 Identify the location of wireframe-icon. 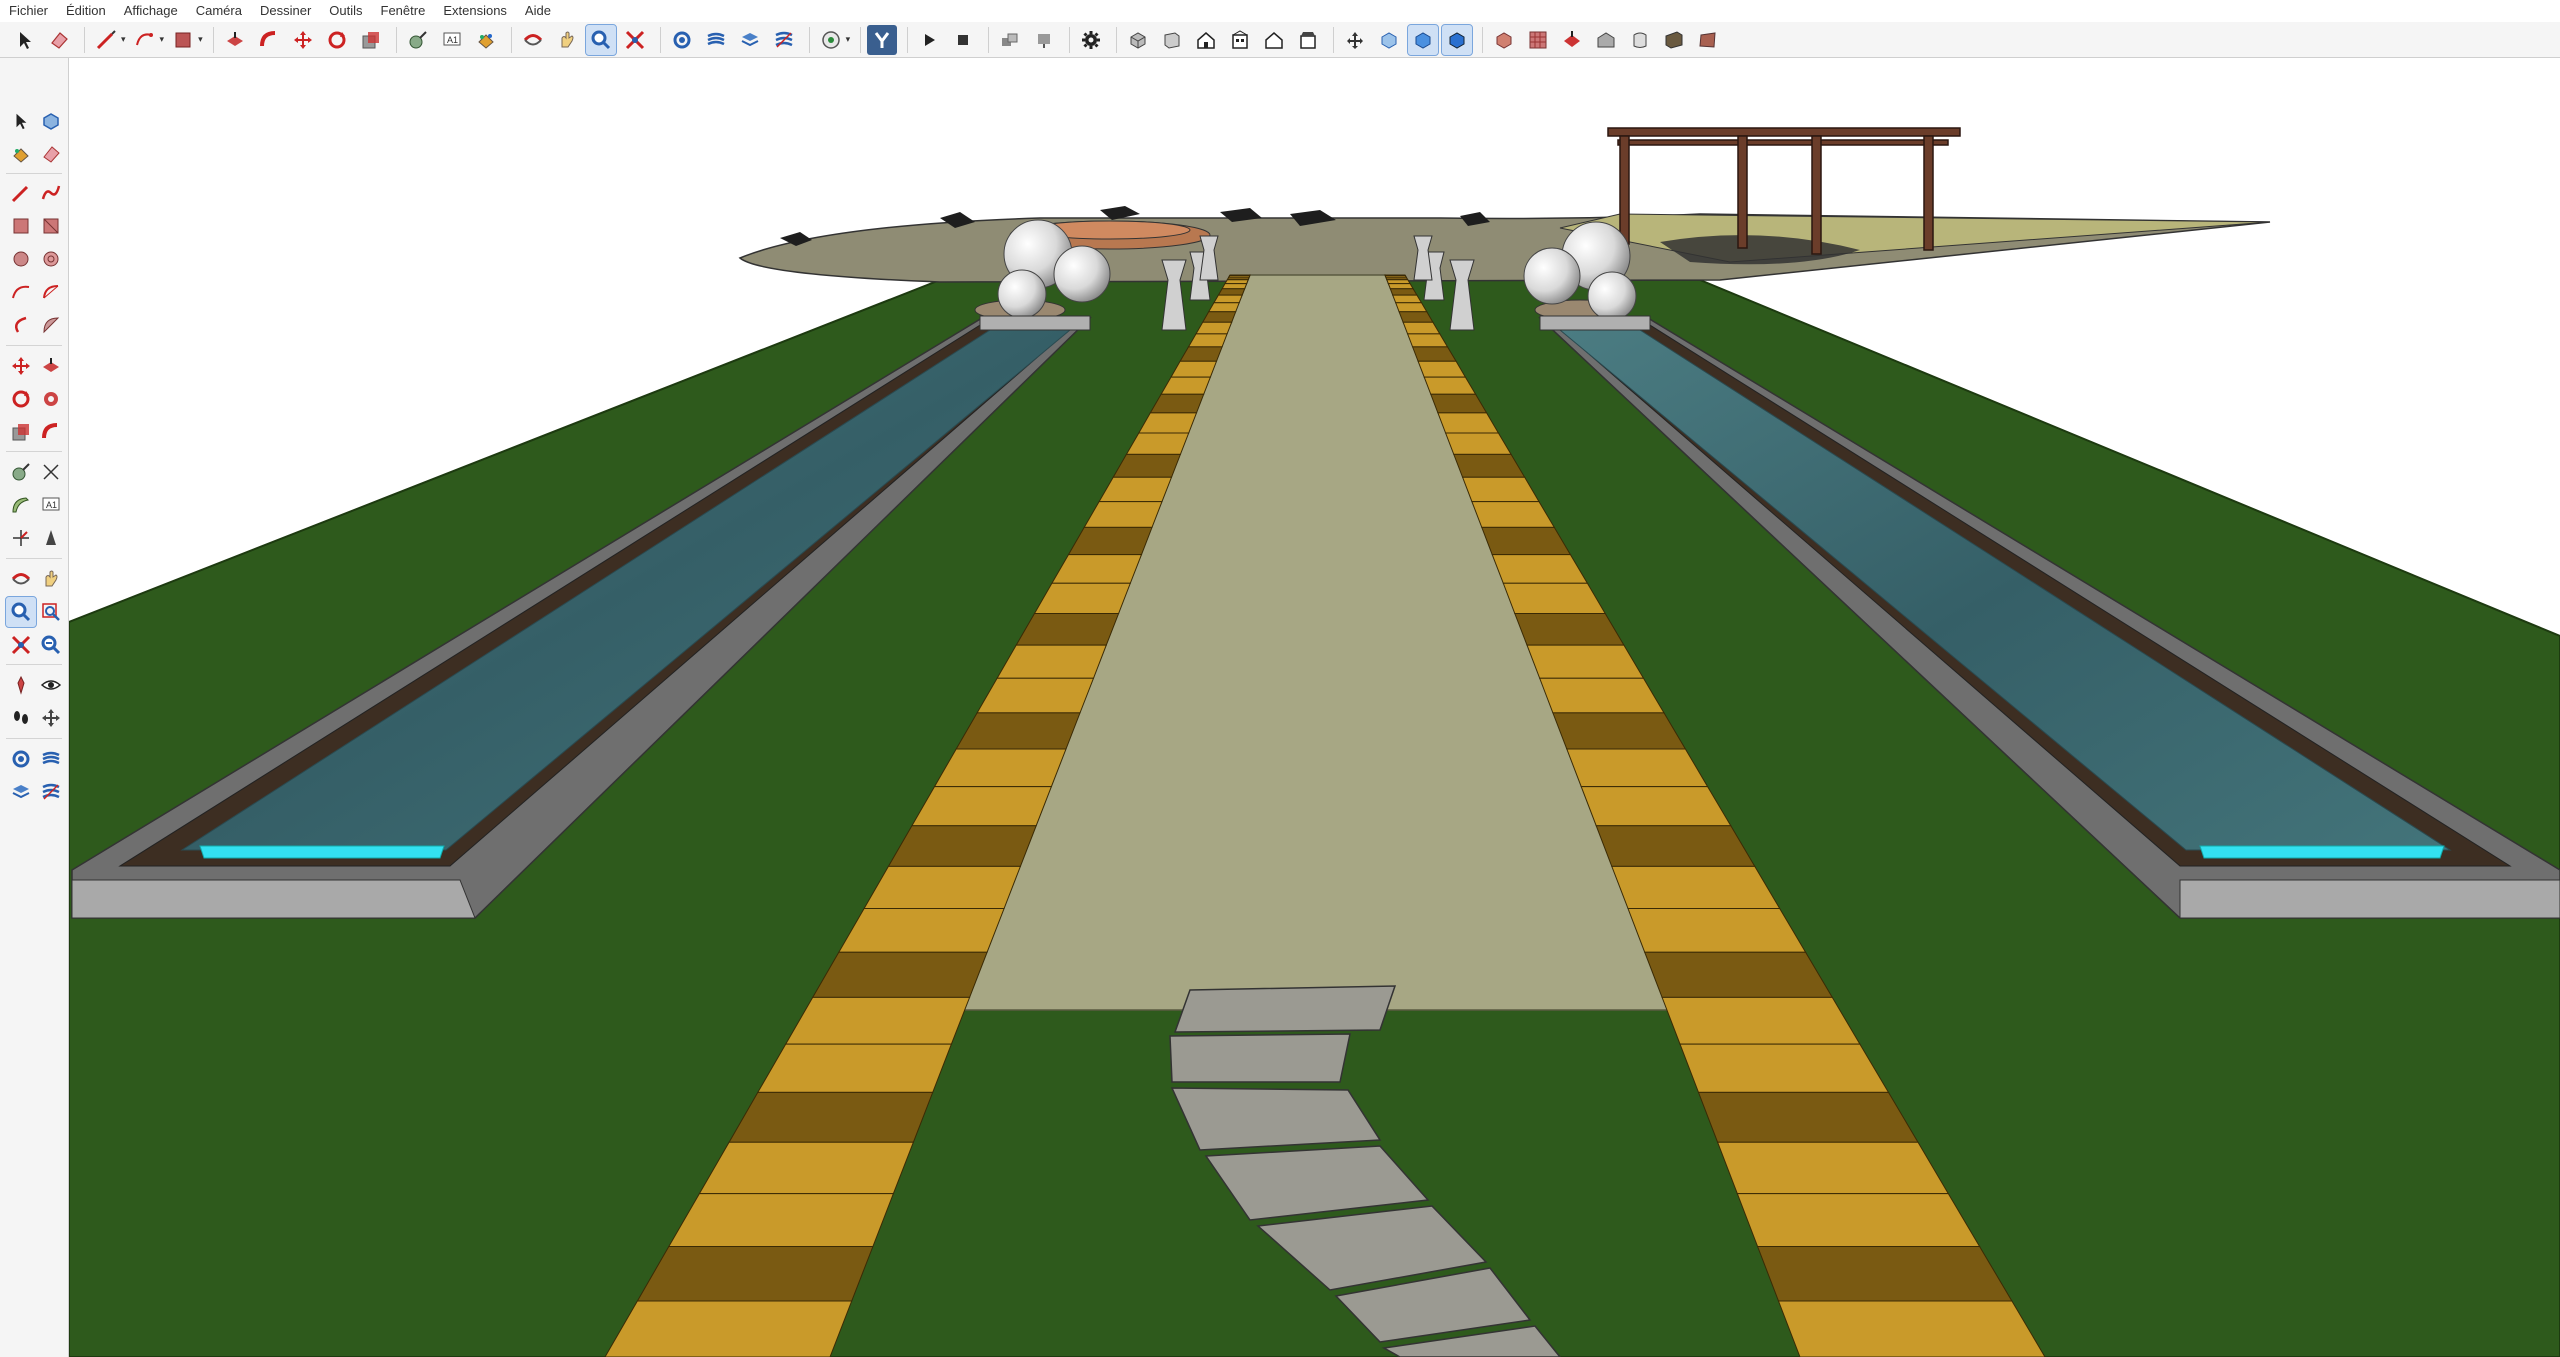
(1423, 39).